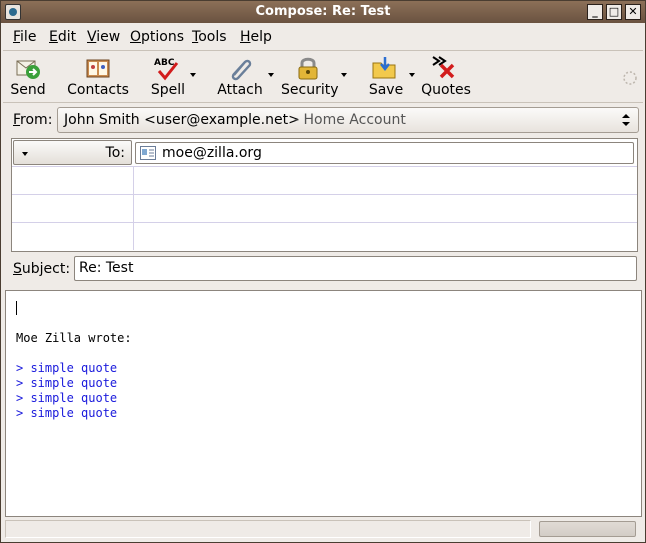  Describe the element at coordinates (323, 37) in the screenshot. I see `menu-bar: File Edit View Options Tools Help` at that location.